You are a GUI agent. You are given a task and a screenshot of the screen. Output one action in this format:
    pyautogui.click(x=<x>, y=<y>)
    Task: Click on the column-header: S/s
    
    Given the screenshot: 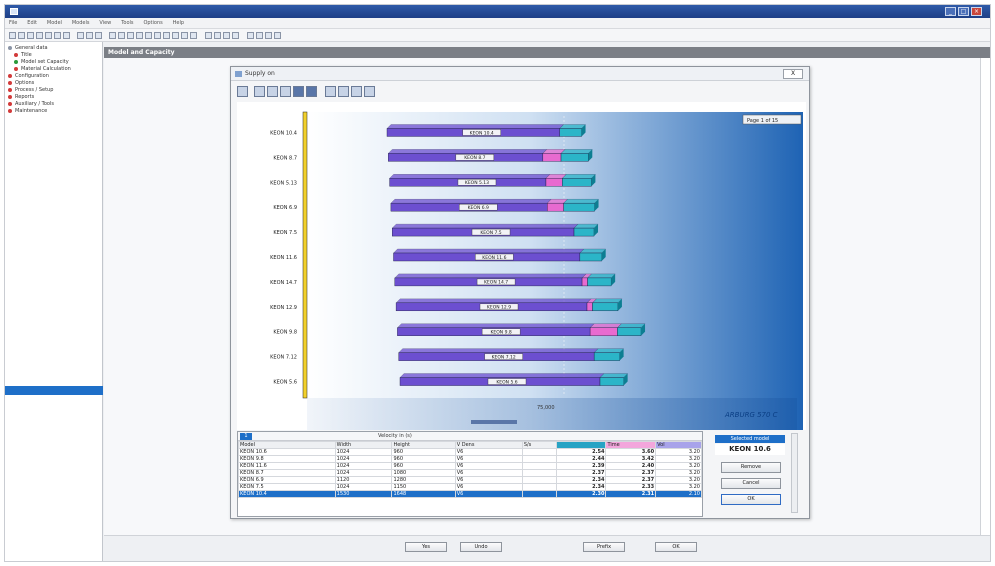 What is the action you would take?
    pyautogui.click(x=539, y=445)
    